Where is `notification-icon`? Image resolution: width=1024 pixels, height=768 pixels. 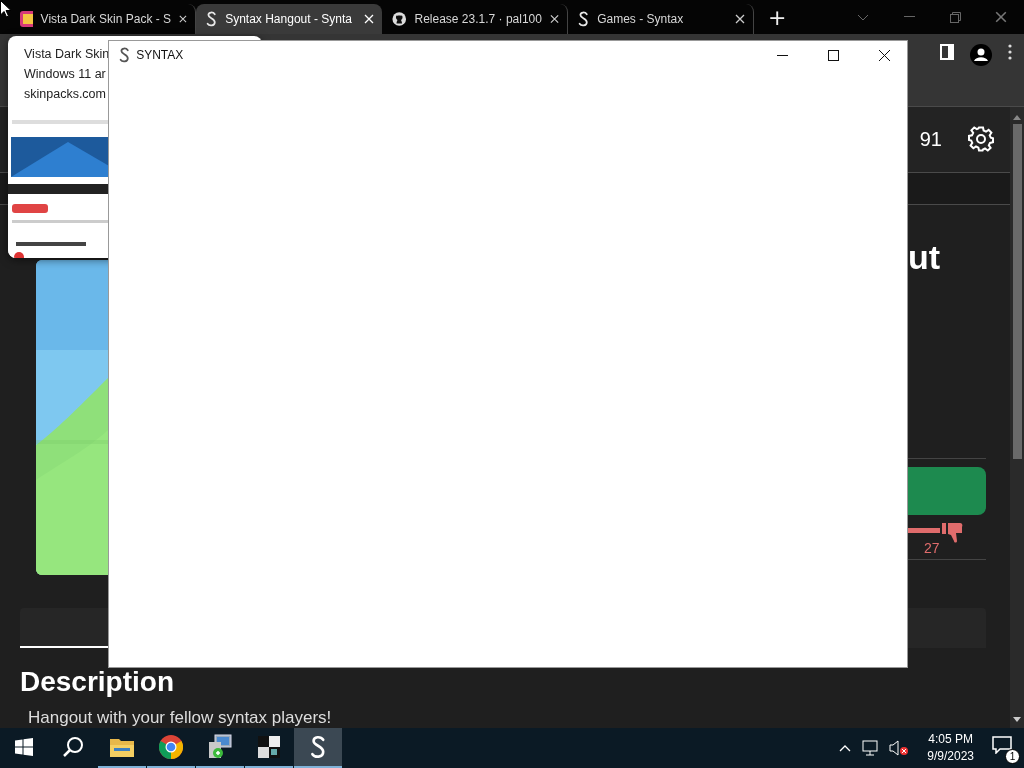
notification-icon is located at coordinates (1002, 745).